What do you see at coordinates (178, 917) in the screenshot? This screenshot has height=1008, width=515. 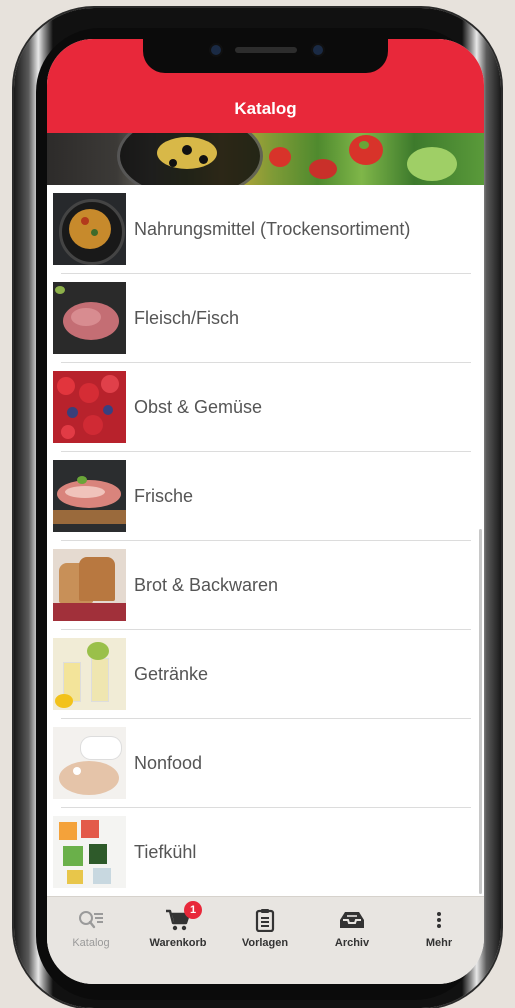 I see `cart-icon: 1` at bounding box center [178, 917].